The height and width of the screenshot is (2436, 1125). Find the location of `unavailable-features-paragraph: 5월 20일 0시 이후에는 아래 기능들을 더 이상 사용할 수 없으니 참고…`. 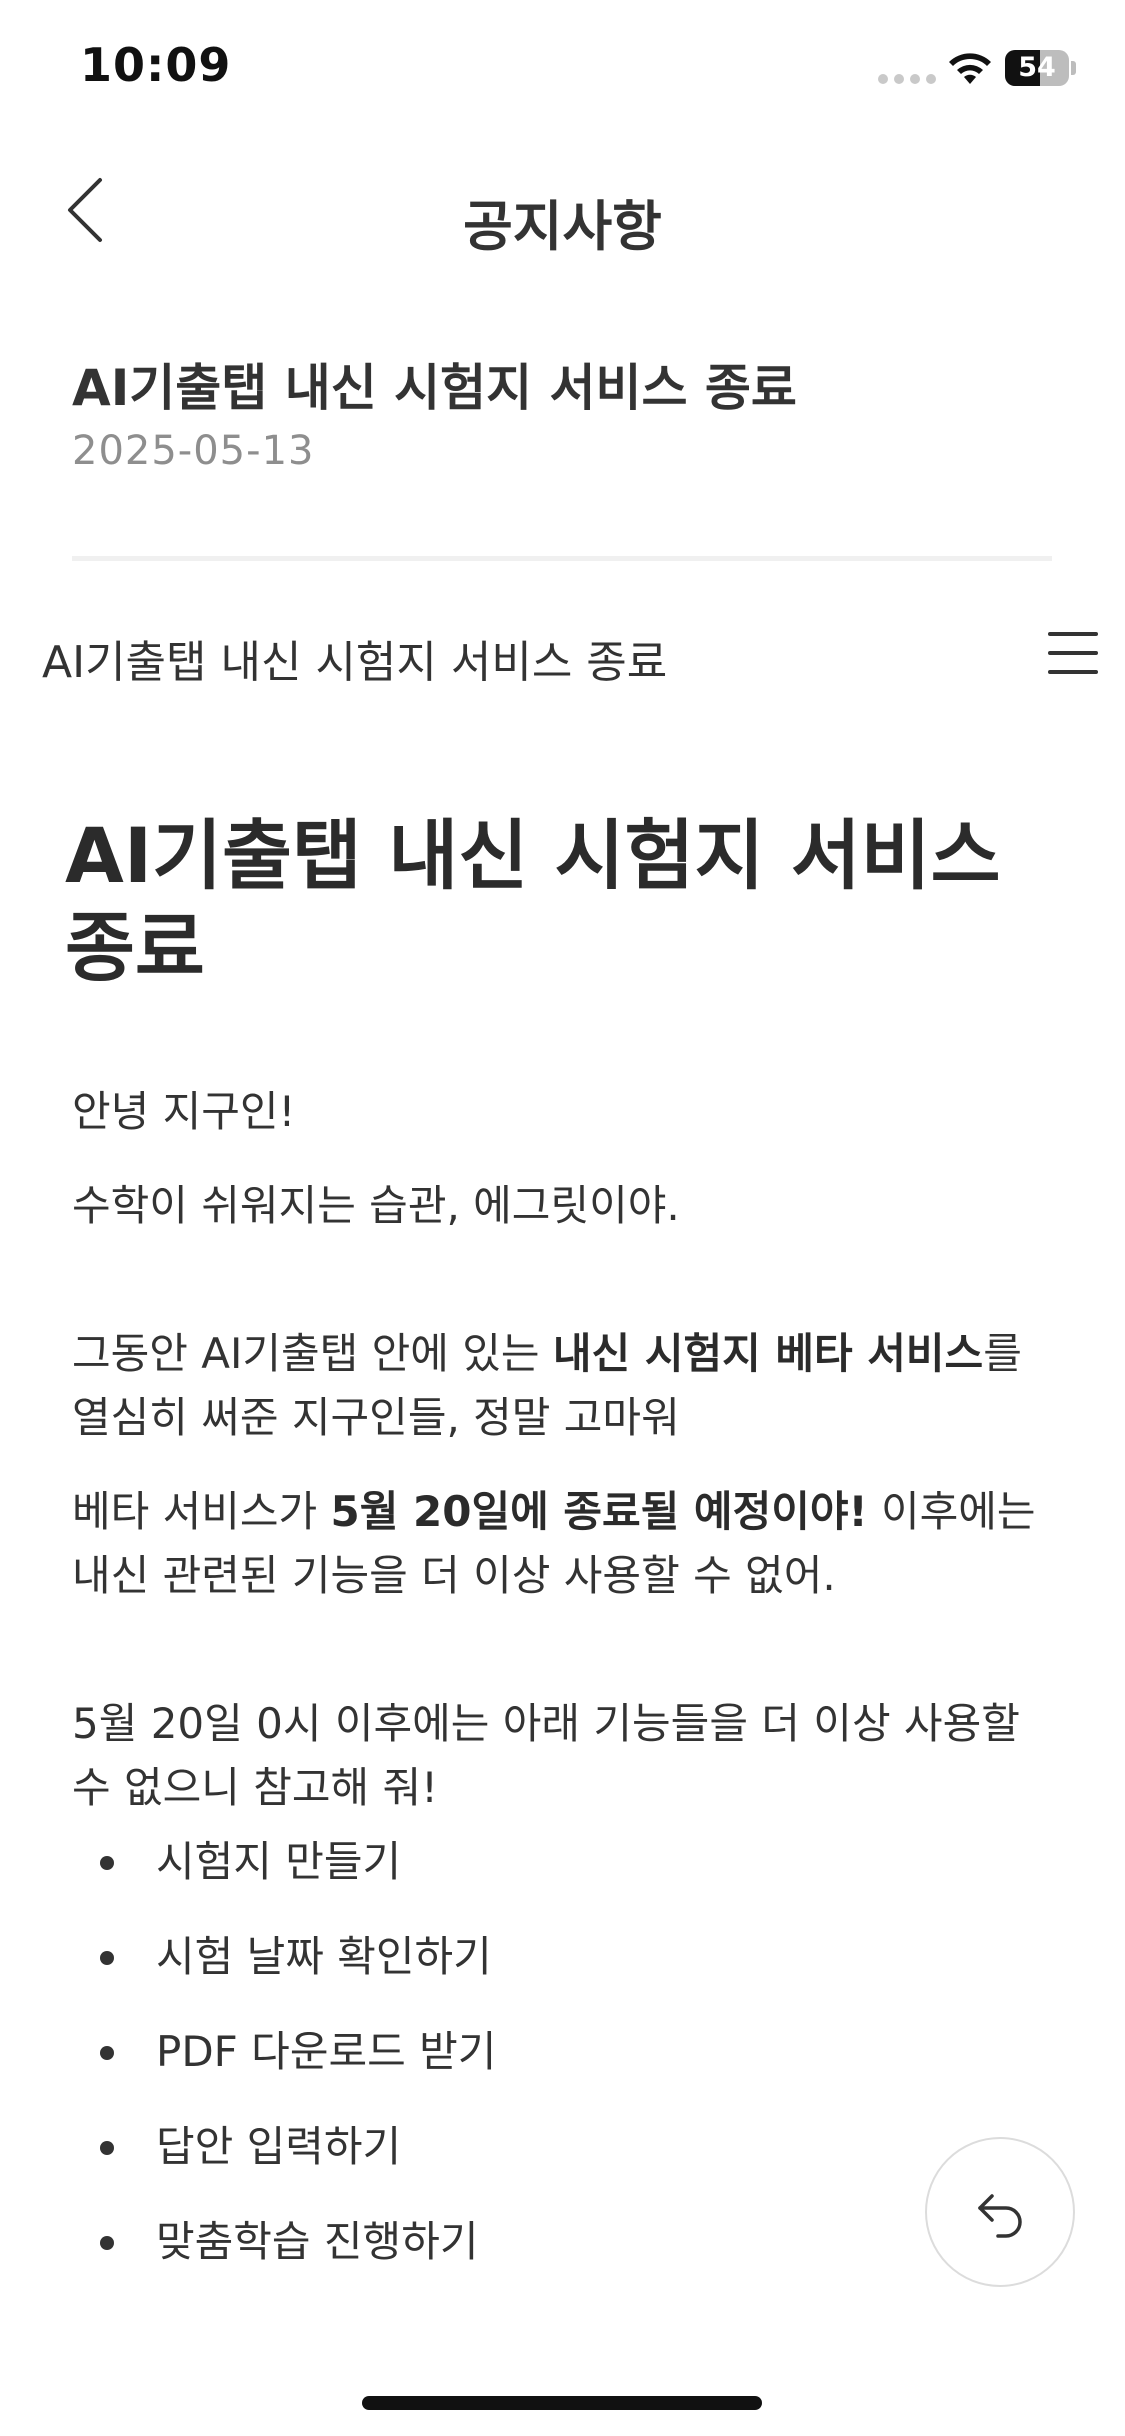

unavailable-features-paragraph: 5월 20일 0시 이후에는 아래 기능들을 더 이상 사용할 수 없으니 참고… is located at coordinates (546, 1755).